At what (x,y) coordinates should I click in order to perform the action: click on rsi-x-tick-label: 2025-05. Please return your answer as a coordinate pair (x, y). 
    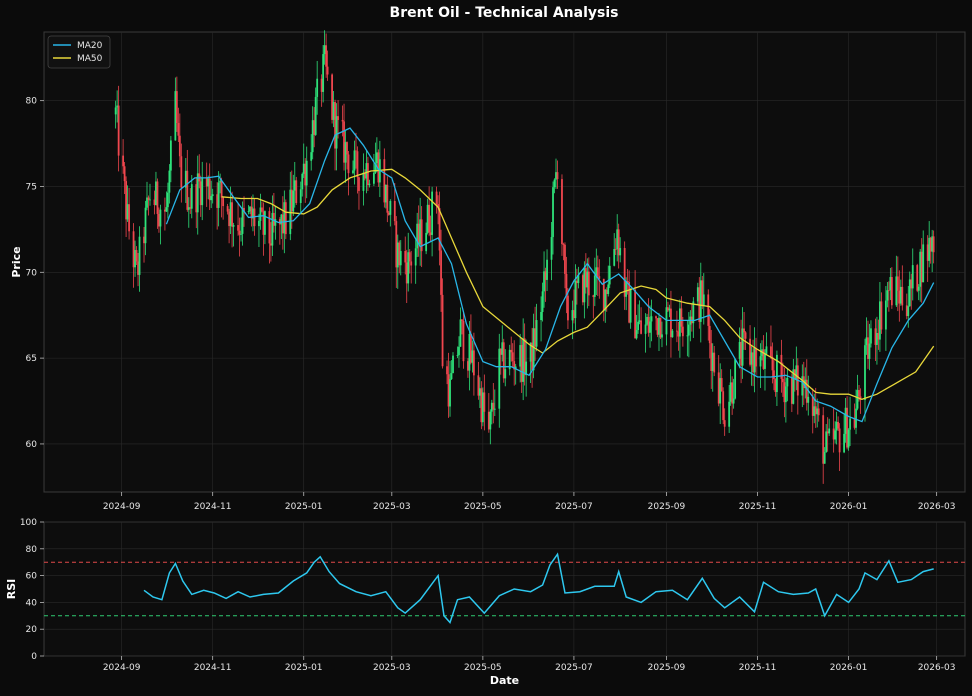
    Looking at the image, I should click on (483, 668).